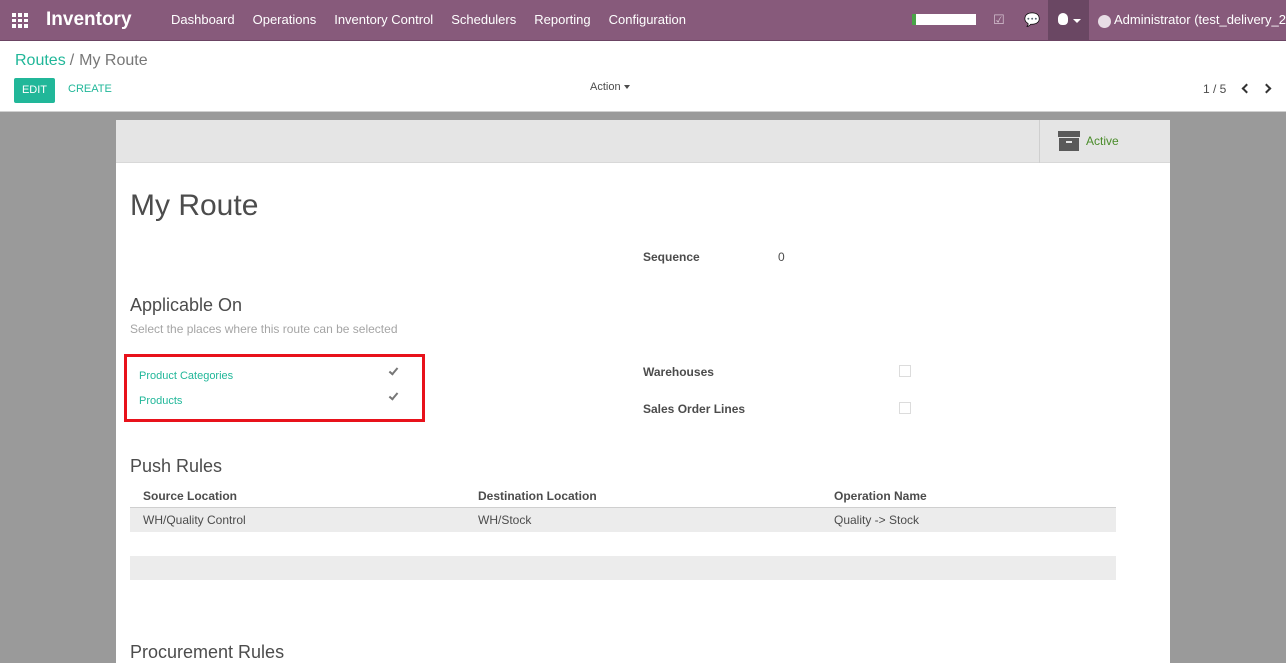  I want to click on active-toggle-button: Active, so click(1104, 141).